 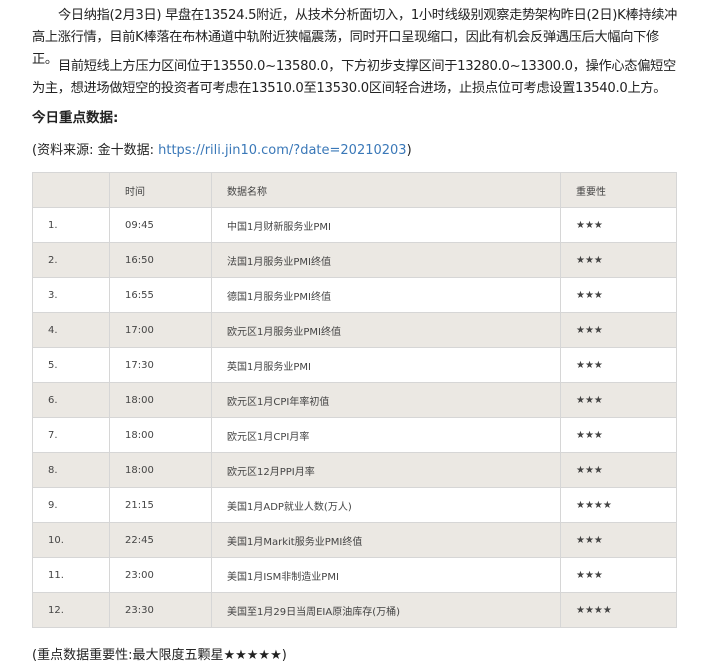 What do you see at coordinates (71, 225) in the screenshot?
I see `row-index: 1.` at bounding box center [71, 225].